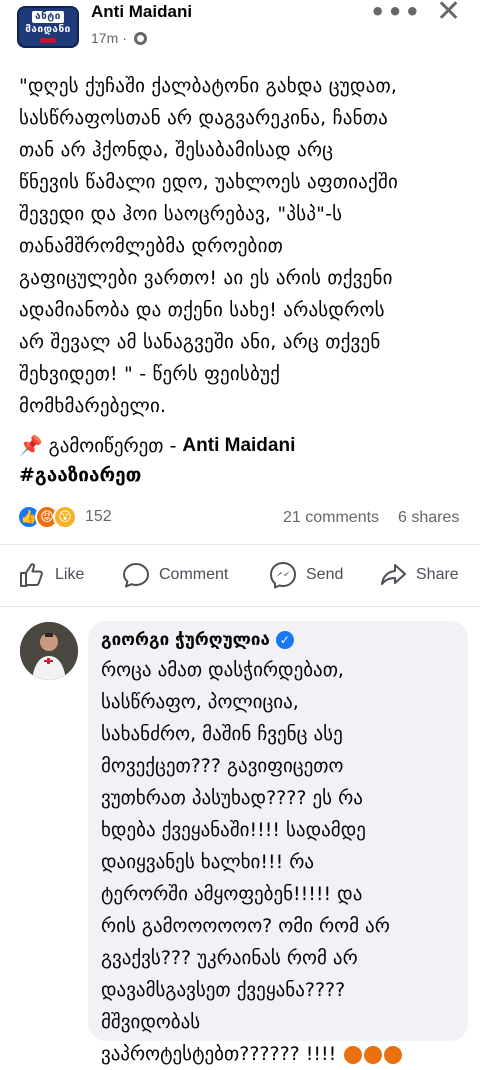  I want to click on post-meta: 17m ·, so click(119, 38).